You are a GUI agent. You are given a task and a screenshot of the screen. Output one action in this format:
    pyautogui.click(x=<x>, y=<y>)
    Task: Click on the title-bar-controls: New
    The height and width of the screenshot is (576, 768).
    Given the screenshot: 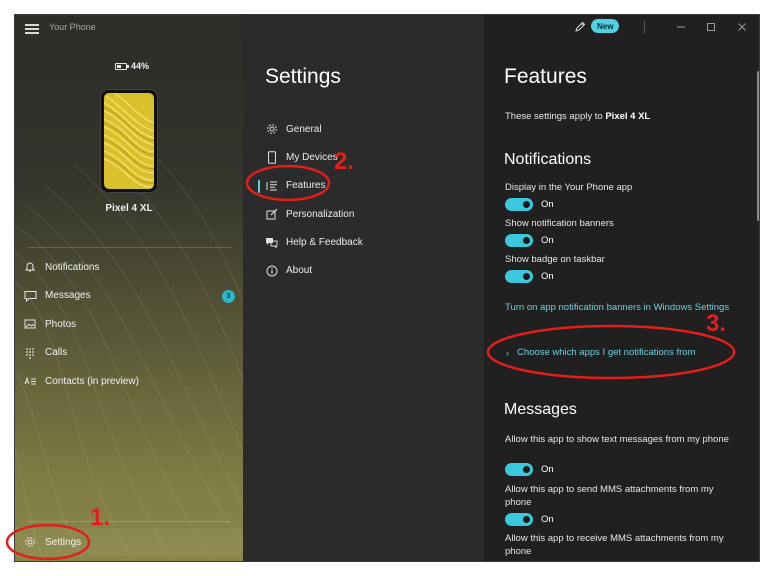 What is the action you would take?
    pyautogui.click(x=621, y=28)
    